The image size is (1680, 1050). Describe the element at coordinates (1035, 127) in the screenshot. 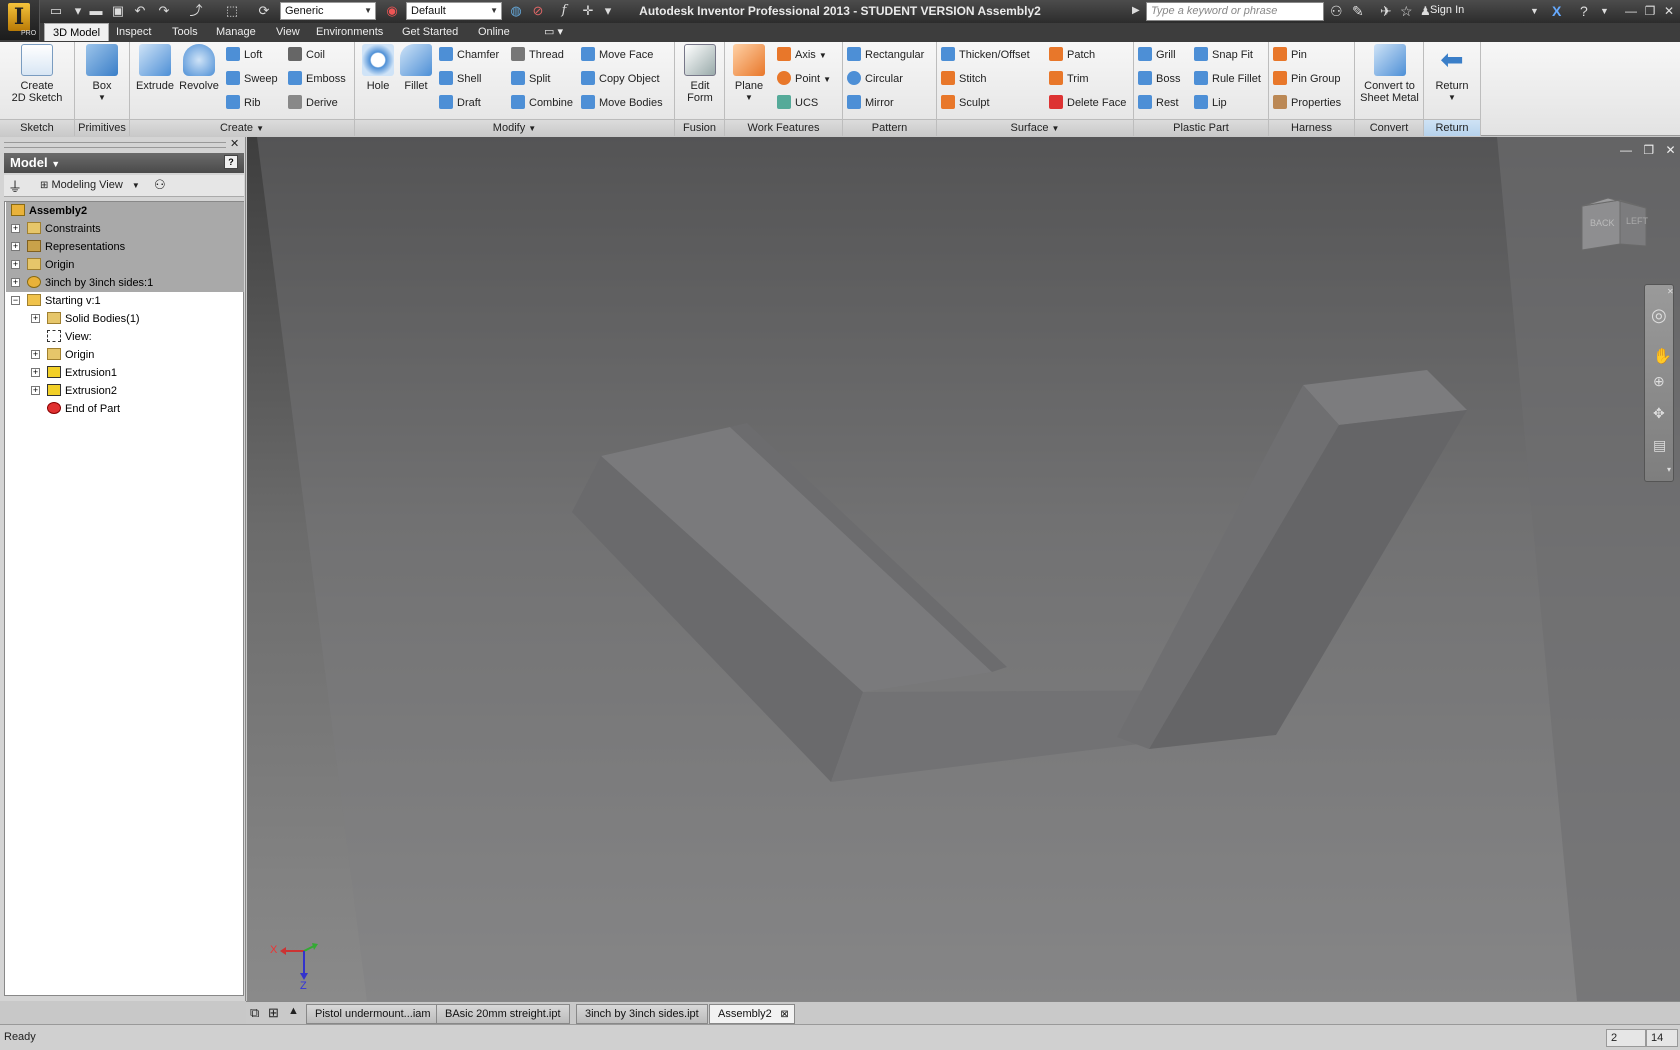

I see `panel-surface-label: Surface ▼` at that location.